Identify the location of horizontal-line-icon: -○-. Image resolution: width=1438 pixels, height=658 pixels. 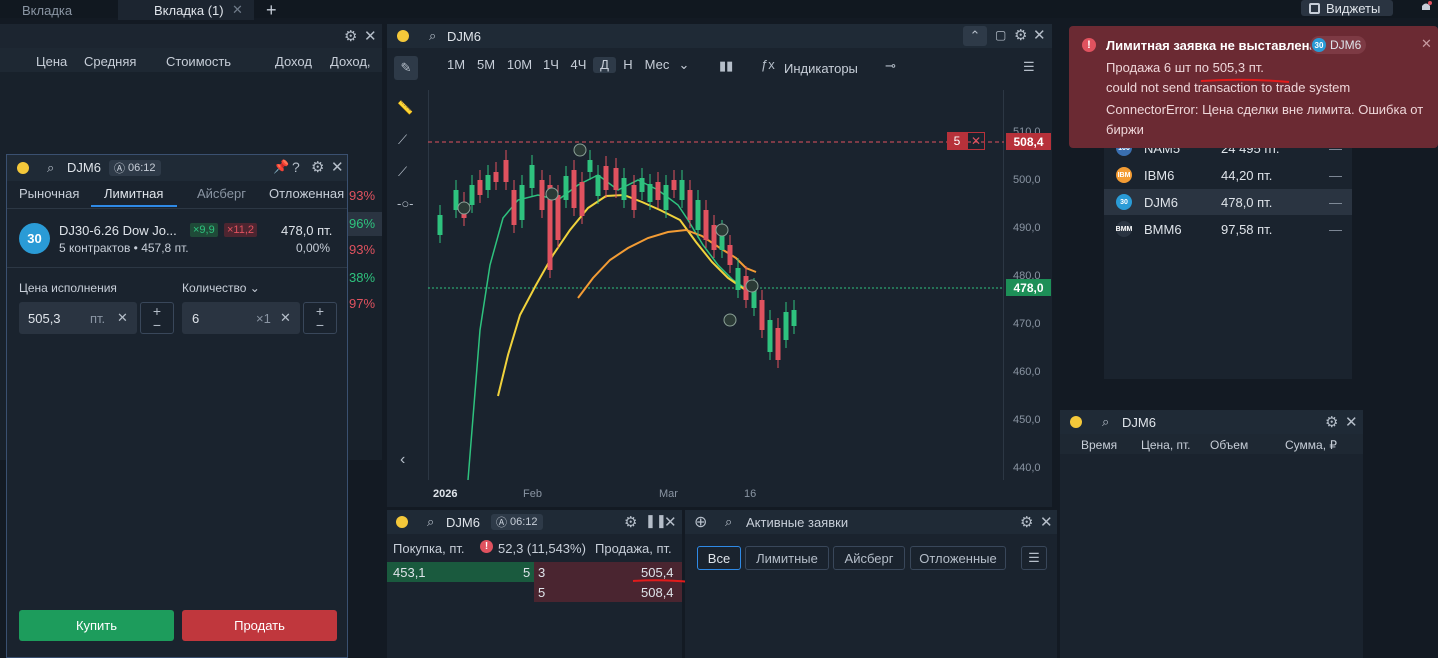
(405, 203).